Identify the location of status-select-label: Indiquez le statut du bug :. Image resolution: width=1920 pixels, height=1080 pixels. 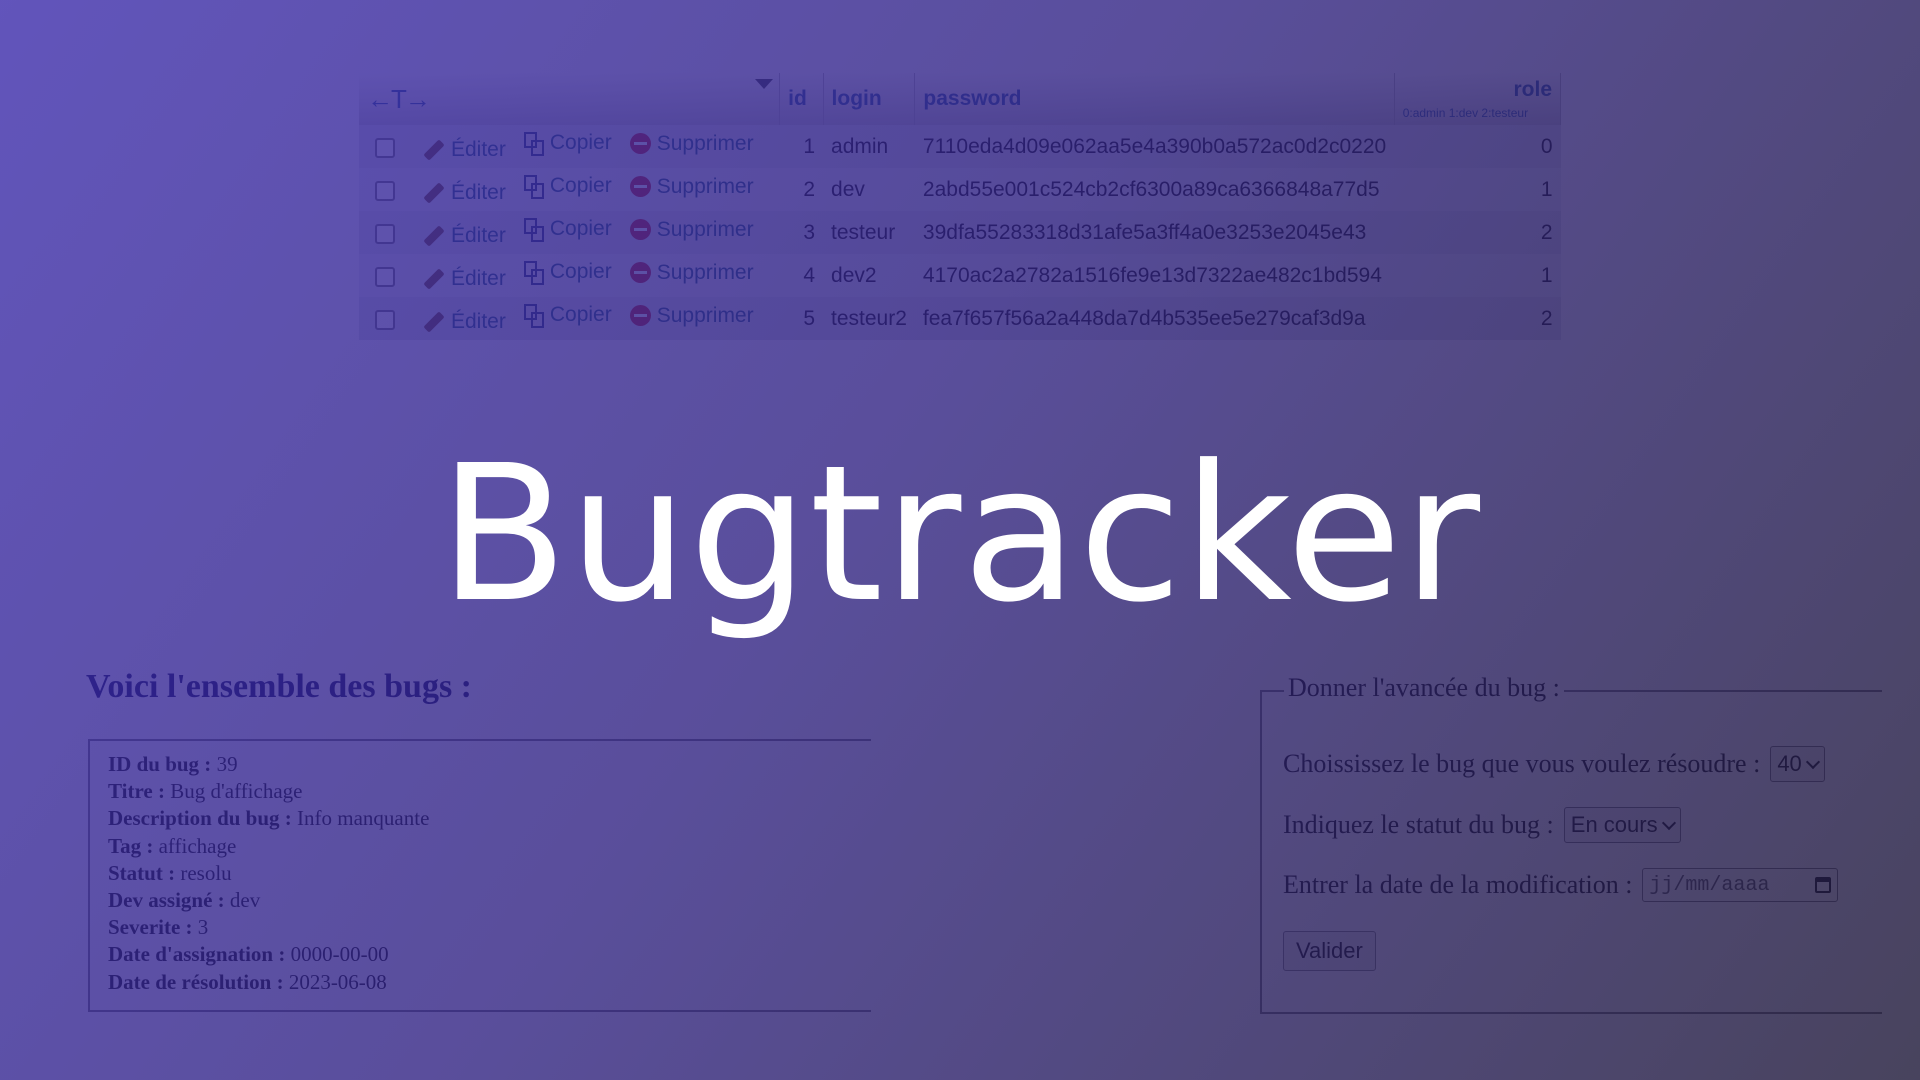
(1418, 824).